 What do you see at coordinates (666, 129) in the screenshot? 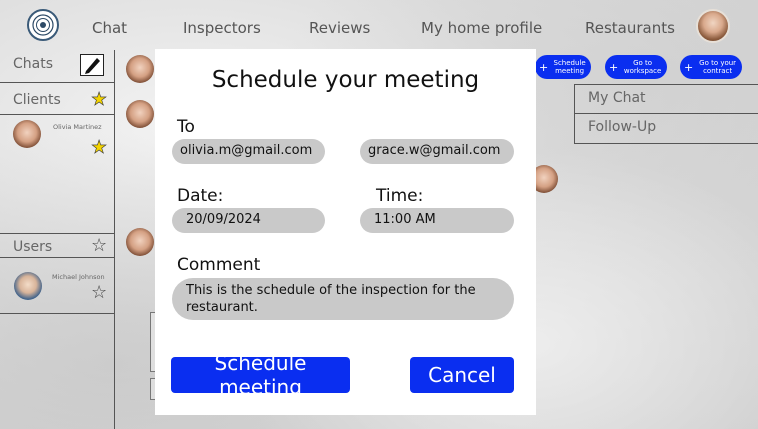
I see `right-panel-follow-up: Follow-Up` at bounding box center [666, 129].